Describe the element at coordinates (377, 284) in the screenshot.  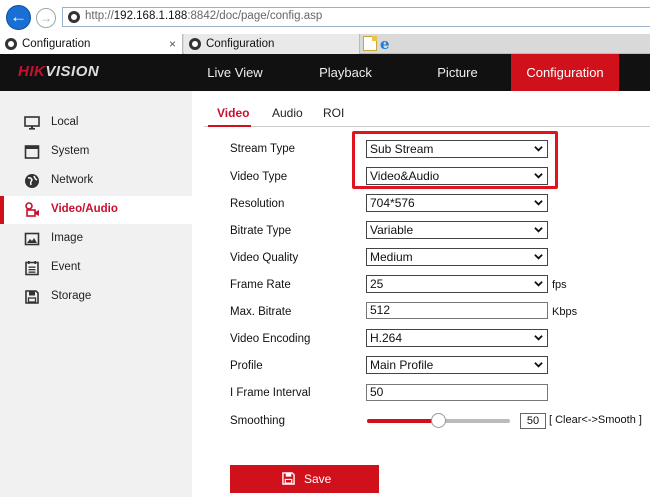
I see `frame-rate-value: 25` at that location.